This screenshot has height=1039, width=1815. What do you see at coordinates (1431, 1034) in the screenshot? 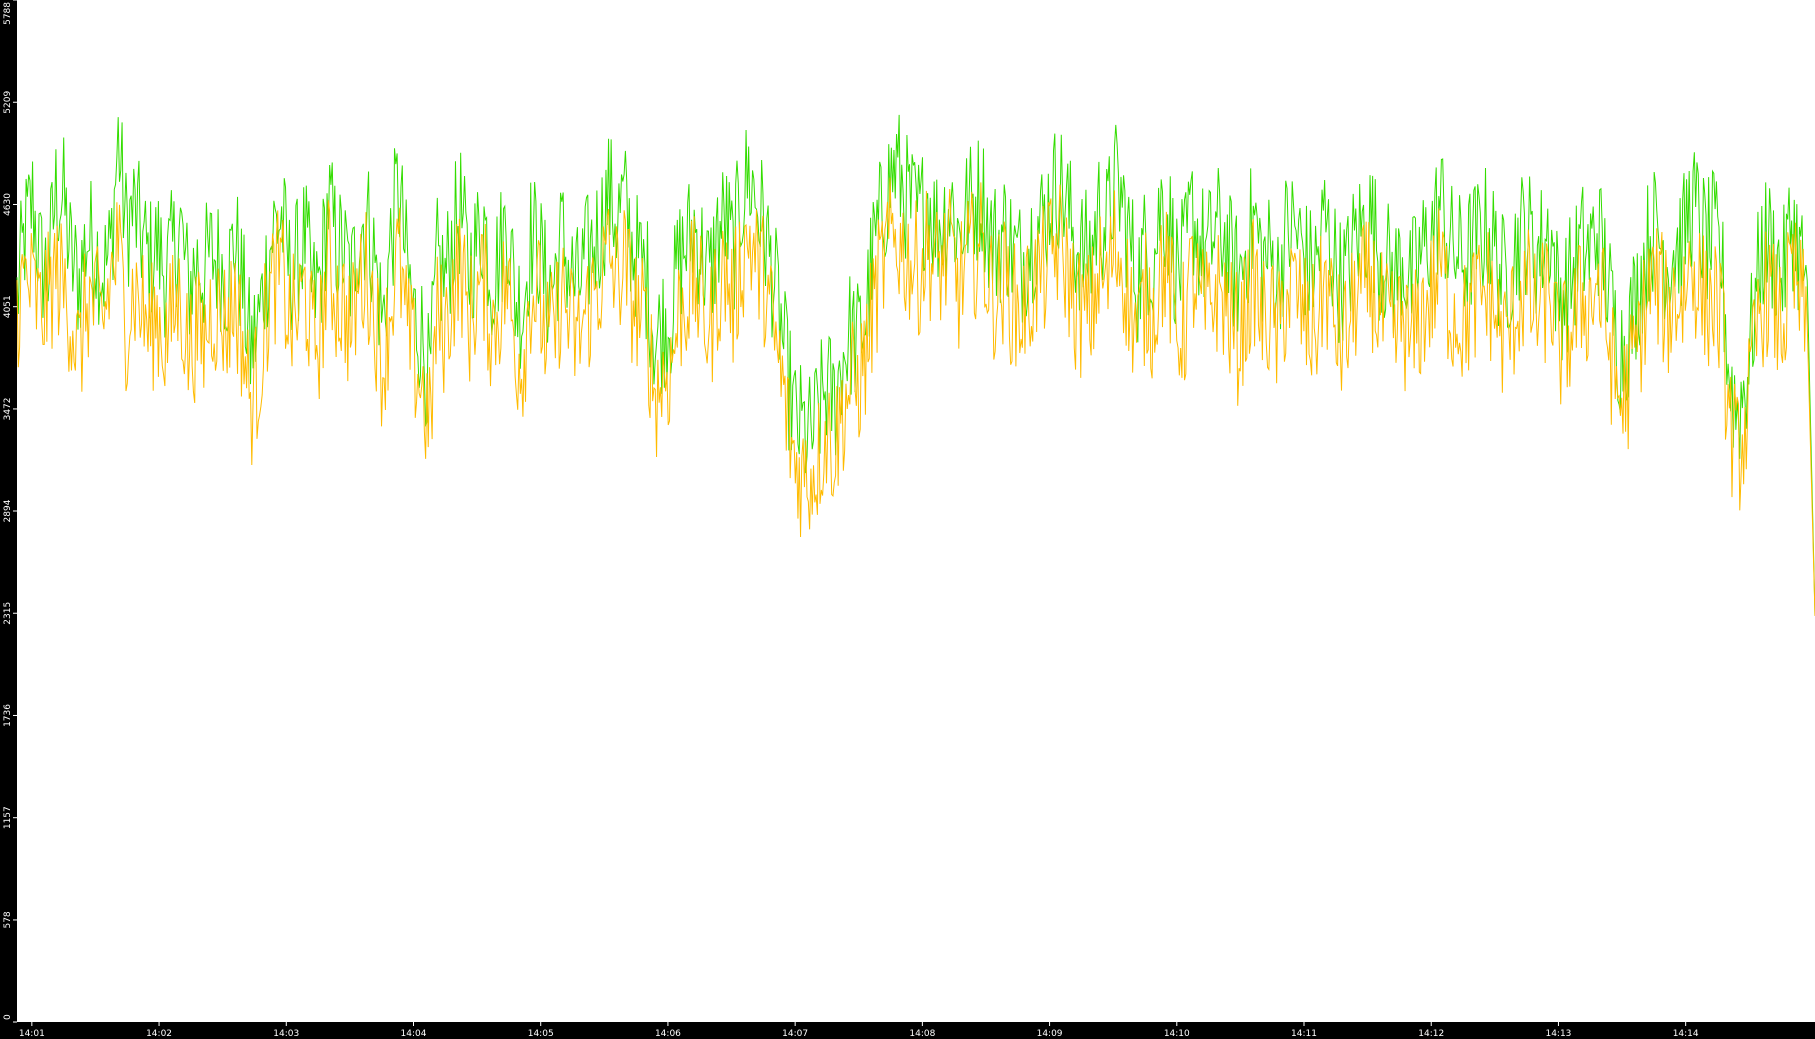
I see `x-tick-label: 14:12` at bounding box center [1431, 1034].